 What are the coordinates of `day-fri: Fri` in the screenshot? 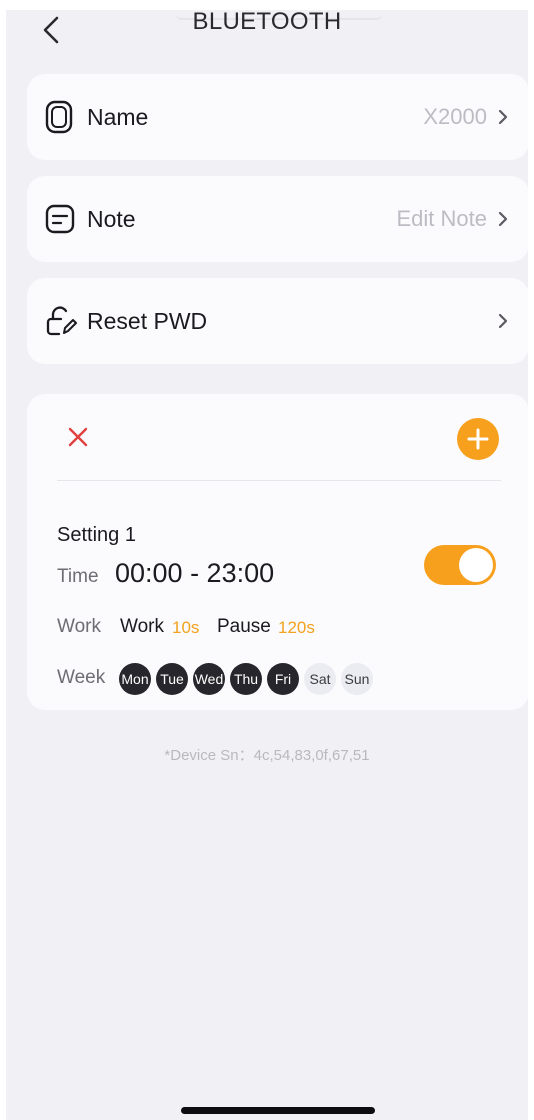 It's located at (283, 679).